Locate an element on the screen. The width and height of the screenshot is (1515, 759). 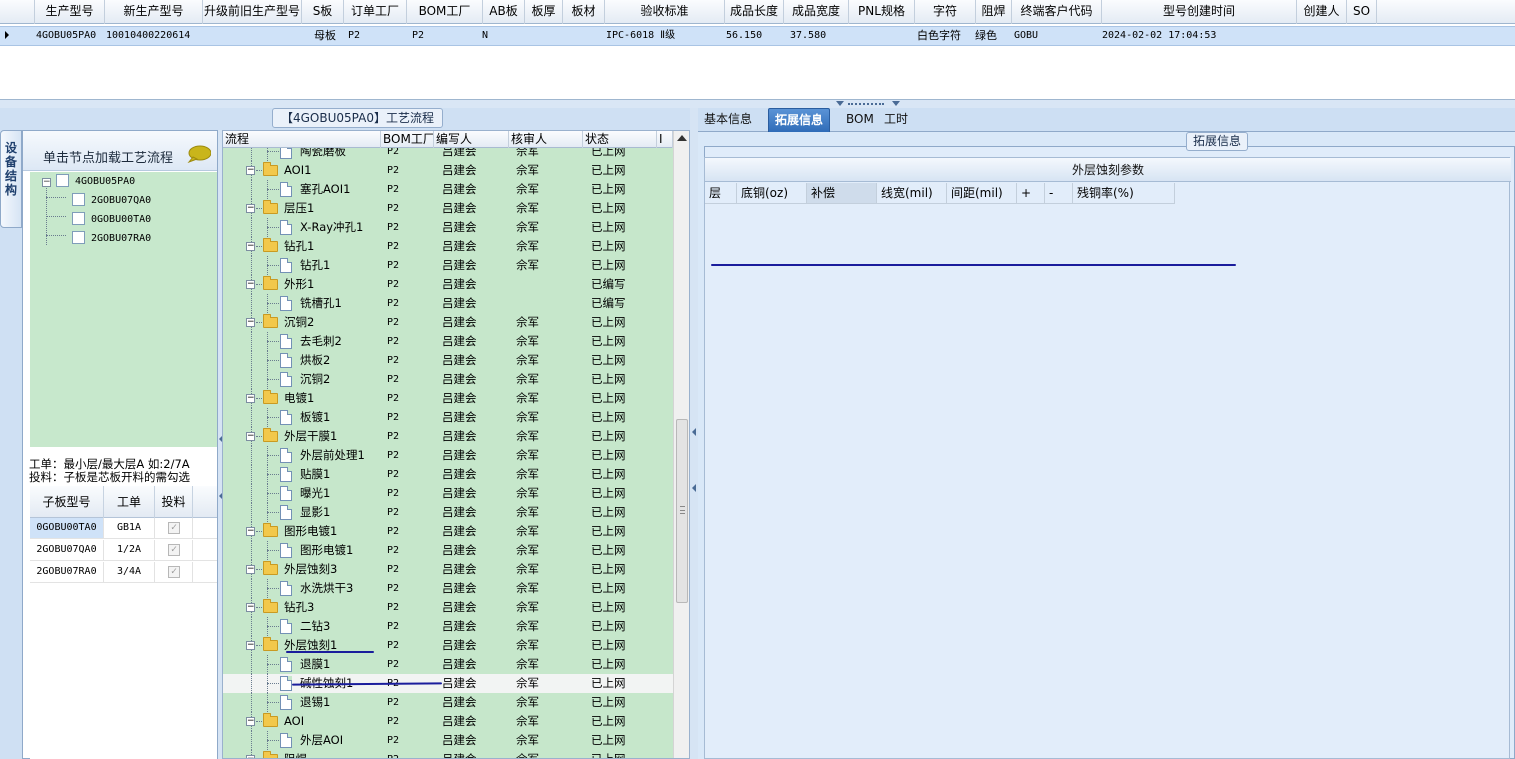
sub-grid-row: 2GOBU07RA0 3/4A ✓ is located at coordinates (123, 572).